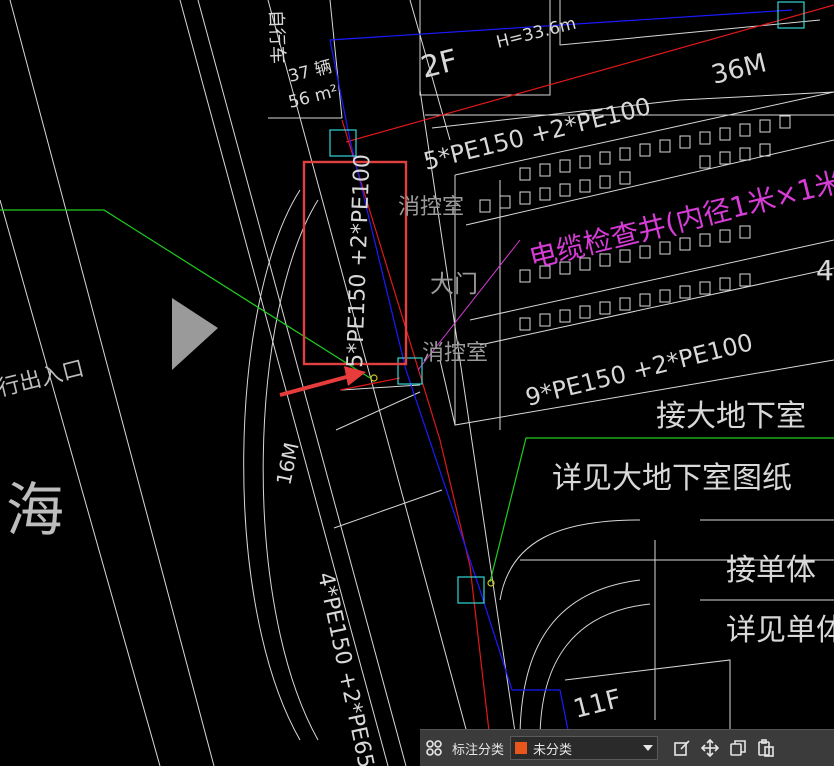 The width and height of the screenshot is (834, 766). I want to click on fire-control-lower: 消控室, so click(455, 353).